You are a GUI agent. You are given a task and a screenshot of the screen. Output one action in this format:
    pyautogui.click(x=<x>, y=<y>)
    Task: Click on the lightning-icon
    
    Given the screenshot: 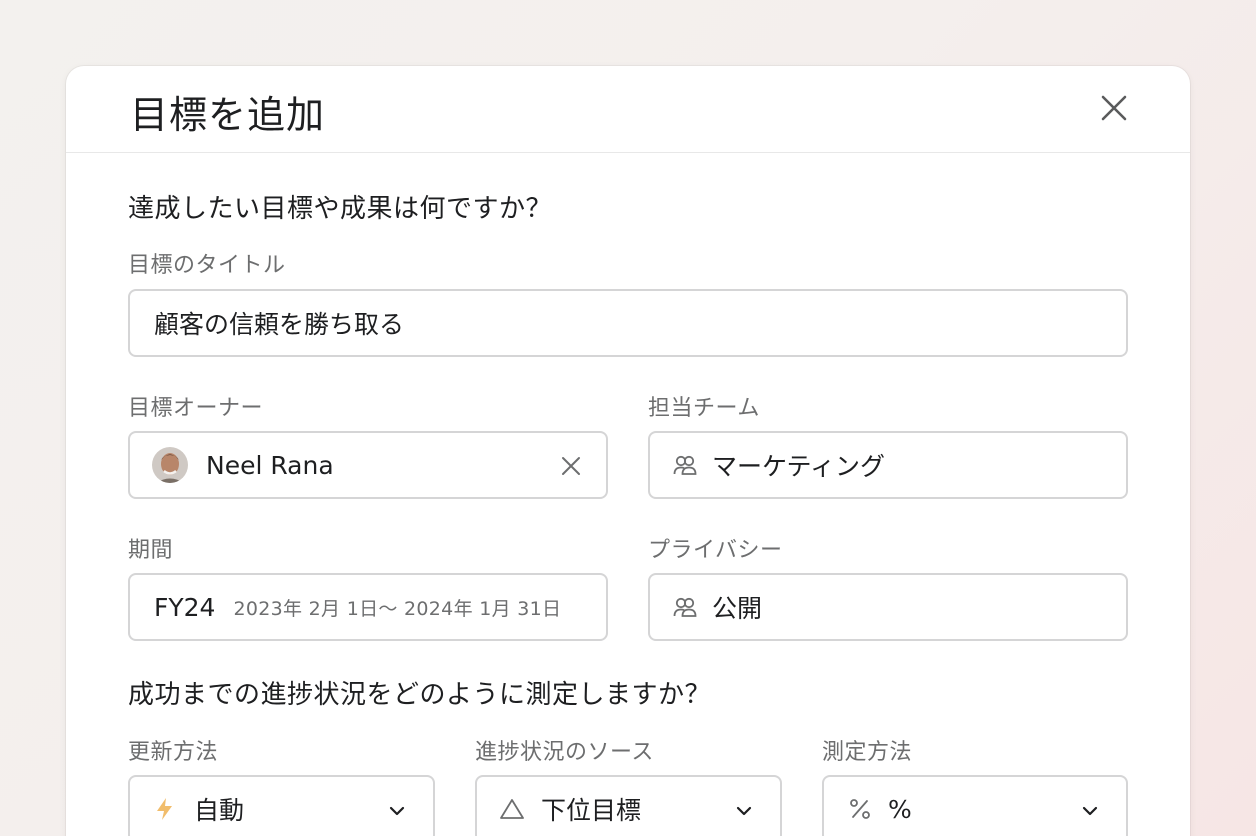 What is the action you would take?
    pyautogui.click(x=164, y=809)
    